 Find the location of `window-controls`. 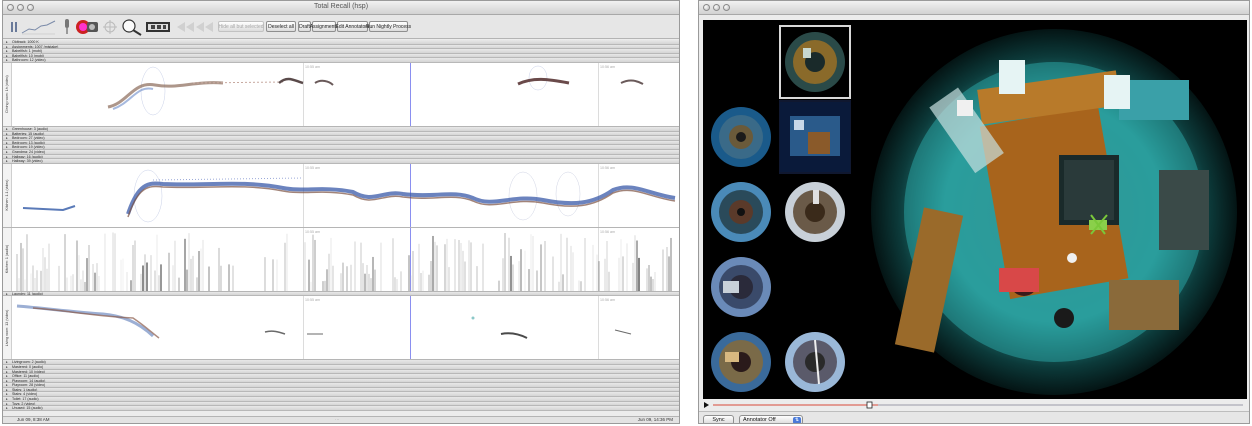

window-controls is located at coordinates (716, 7).